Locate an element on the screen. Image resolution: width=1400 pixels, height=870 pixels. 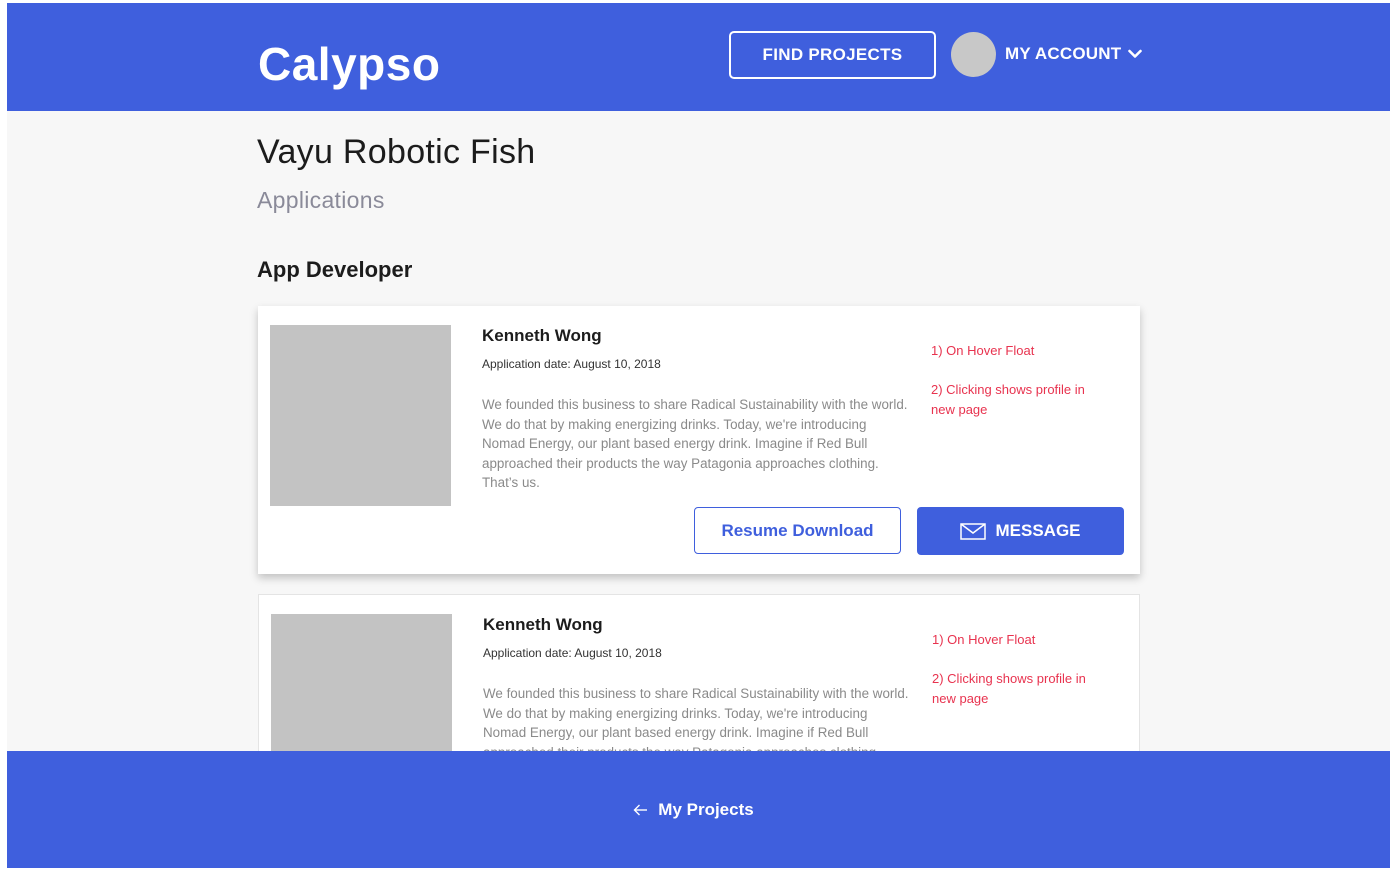
find-projects-button: FIND PROJECTS is located at coordinates (832, 55).